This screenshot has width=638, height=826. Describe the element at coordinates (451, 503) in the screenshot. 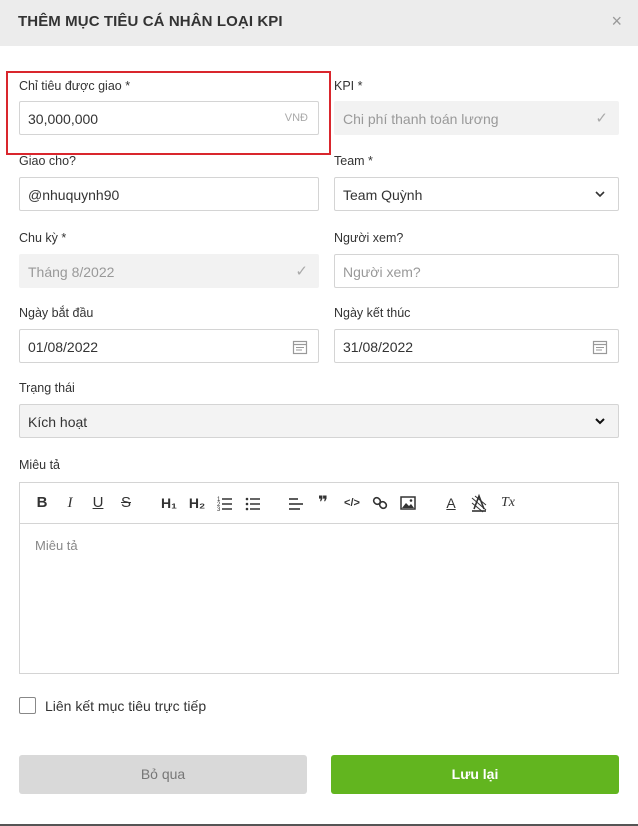

I see `font-color-button: A` at that location.